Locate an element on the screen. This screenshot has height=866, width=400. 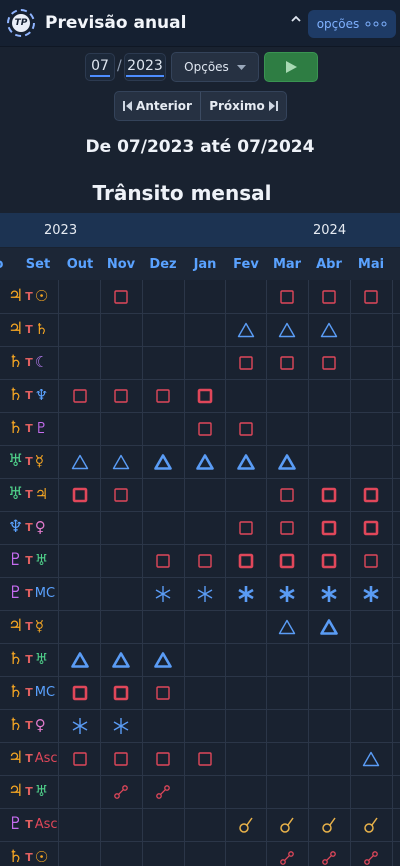
period-navigation: Anterior Próximo is located at coordinates (200, 106).